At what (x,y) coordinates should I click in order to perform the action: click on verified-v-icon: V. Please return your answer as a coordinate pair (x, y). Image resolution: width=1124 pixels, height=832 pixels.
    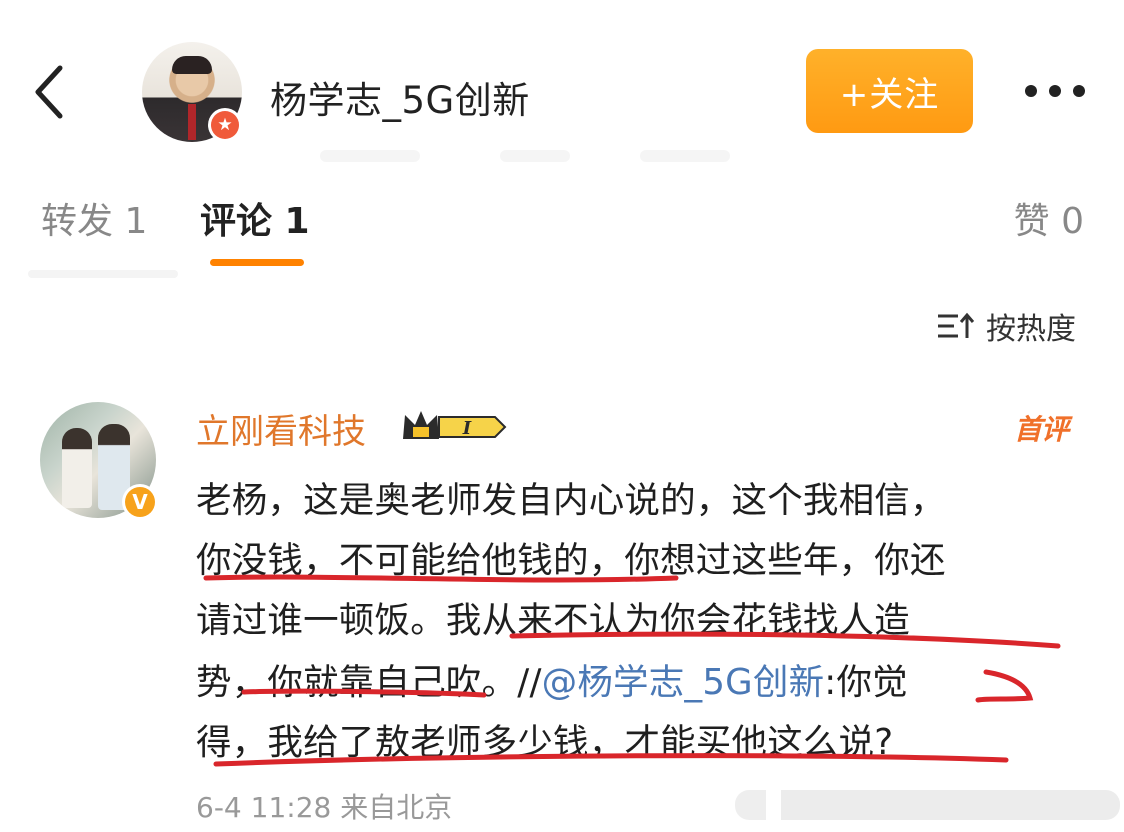
    Looking at the image, I should click on (140, 502).